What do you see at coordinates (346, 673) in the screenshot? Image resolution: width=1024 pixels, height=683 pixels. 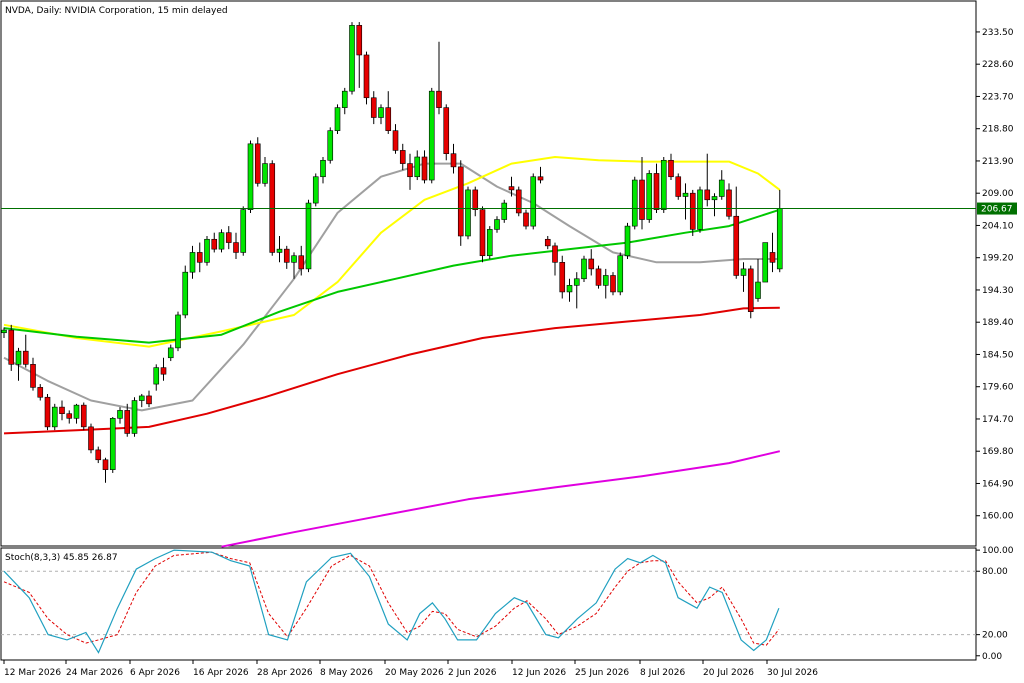 I see `date-tick-label: 8 May 2026` at bounding box center [346, 673].